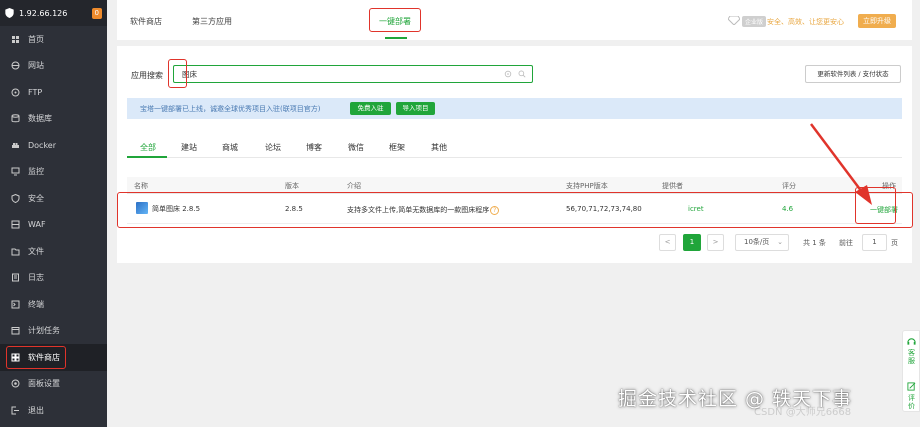  What do you see at coordinates (36, 172) in the screenshot?
I see `sidebar-item-label: 监控` at bounding box center [36, 172].